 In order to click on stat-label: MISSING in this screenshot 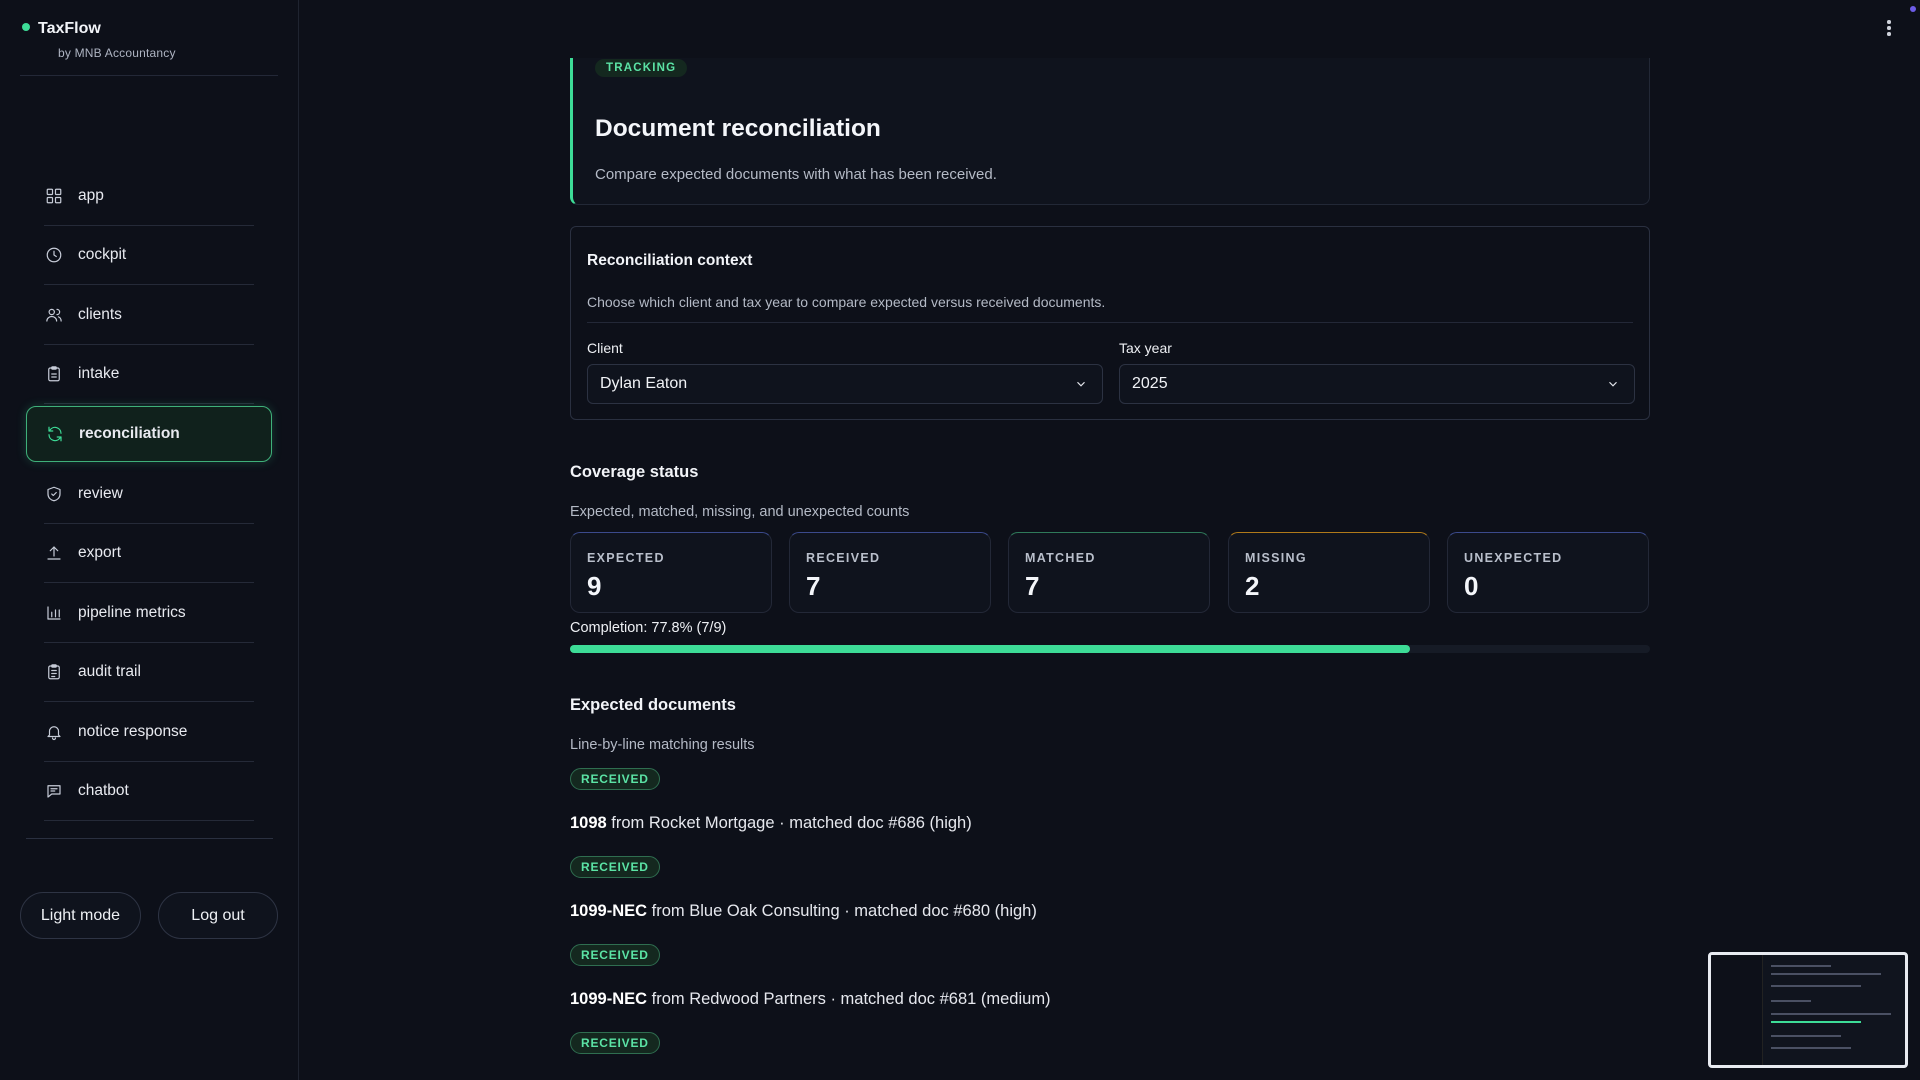, I will do `click(1276, 558)`.